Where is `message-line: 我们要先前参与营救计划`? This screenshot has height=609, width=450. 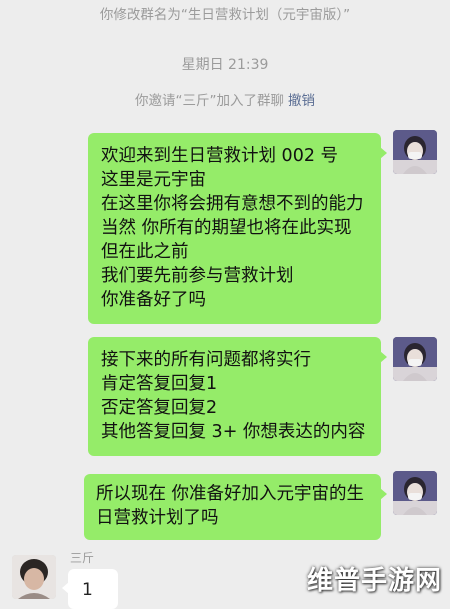
message-line: 我们要先前参与营救计划 is located at coordinates (197, 276).